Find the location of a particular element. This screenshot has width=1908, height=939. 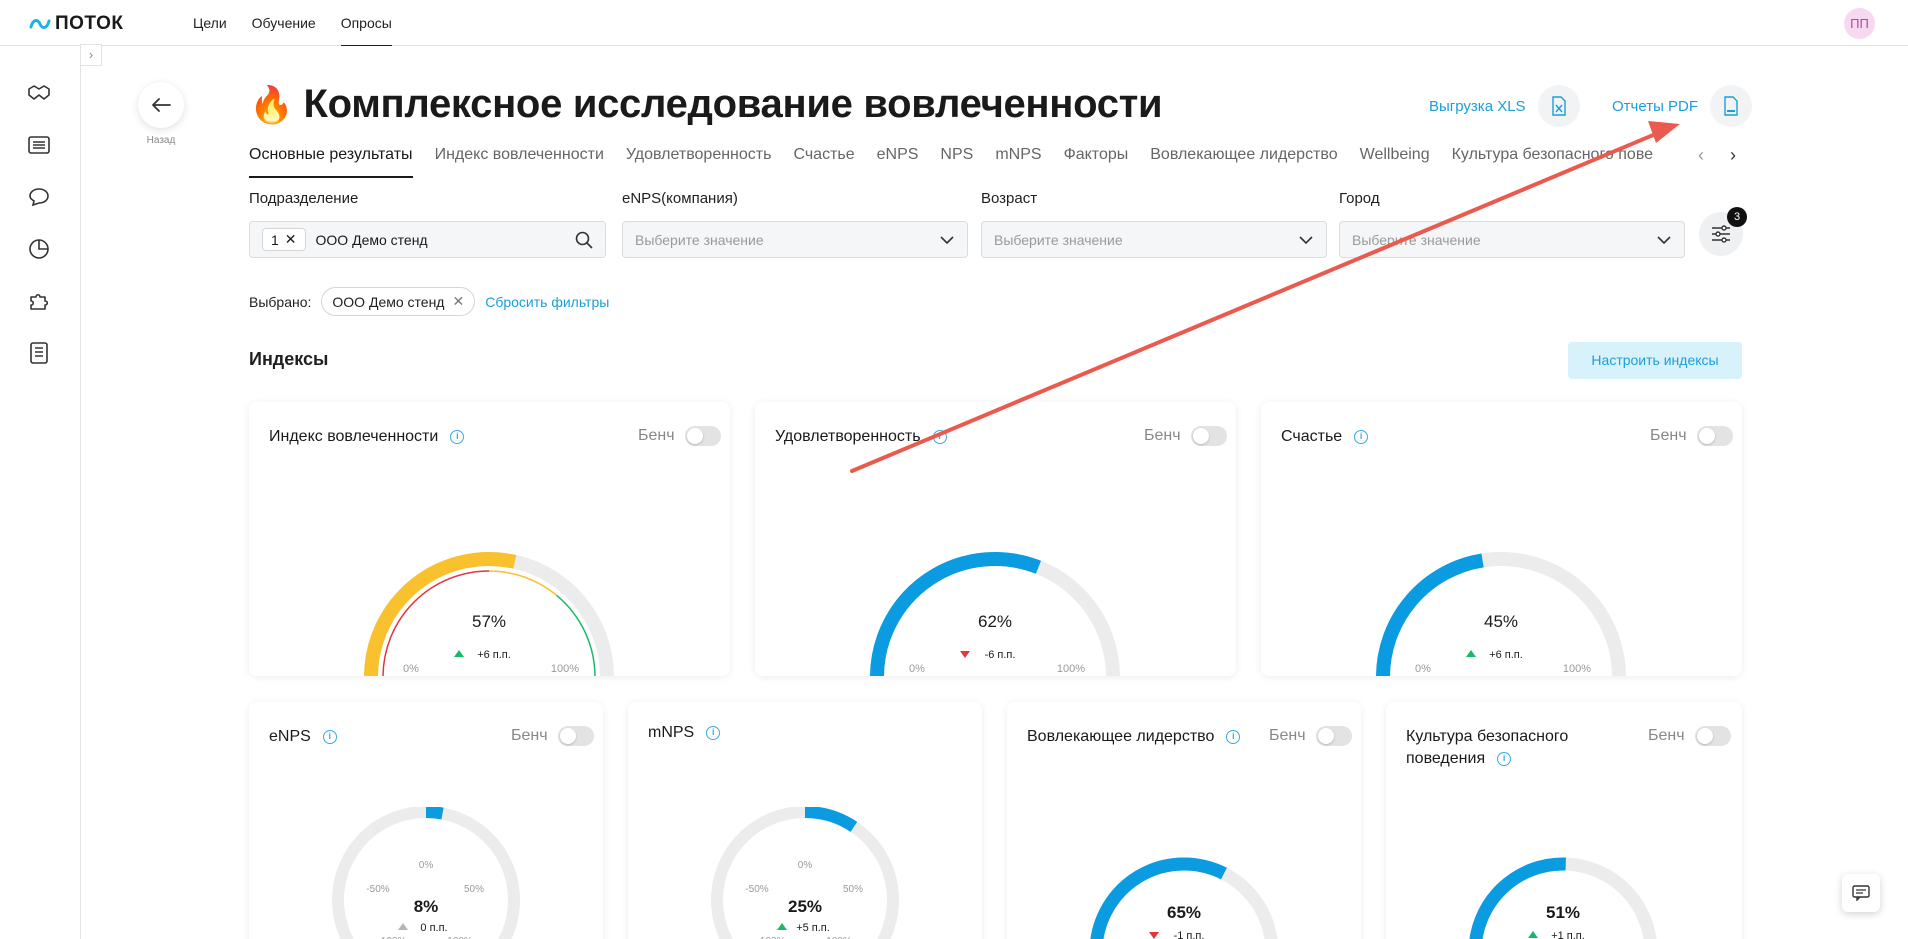

arrow-left-icon is located at coordinates (161, 105).